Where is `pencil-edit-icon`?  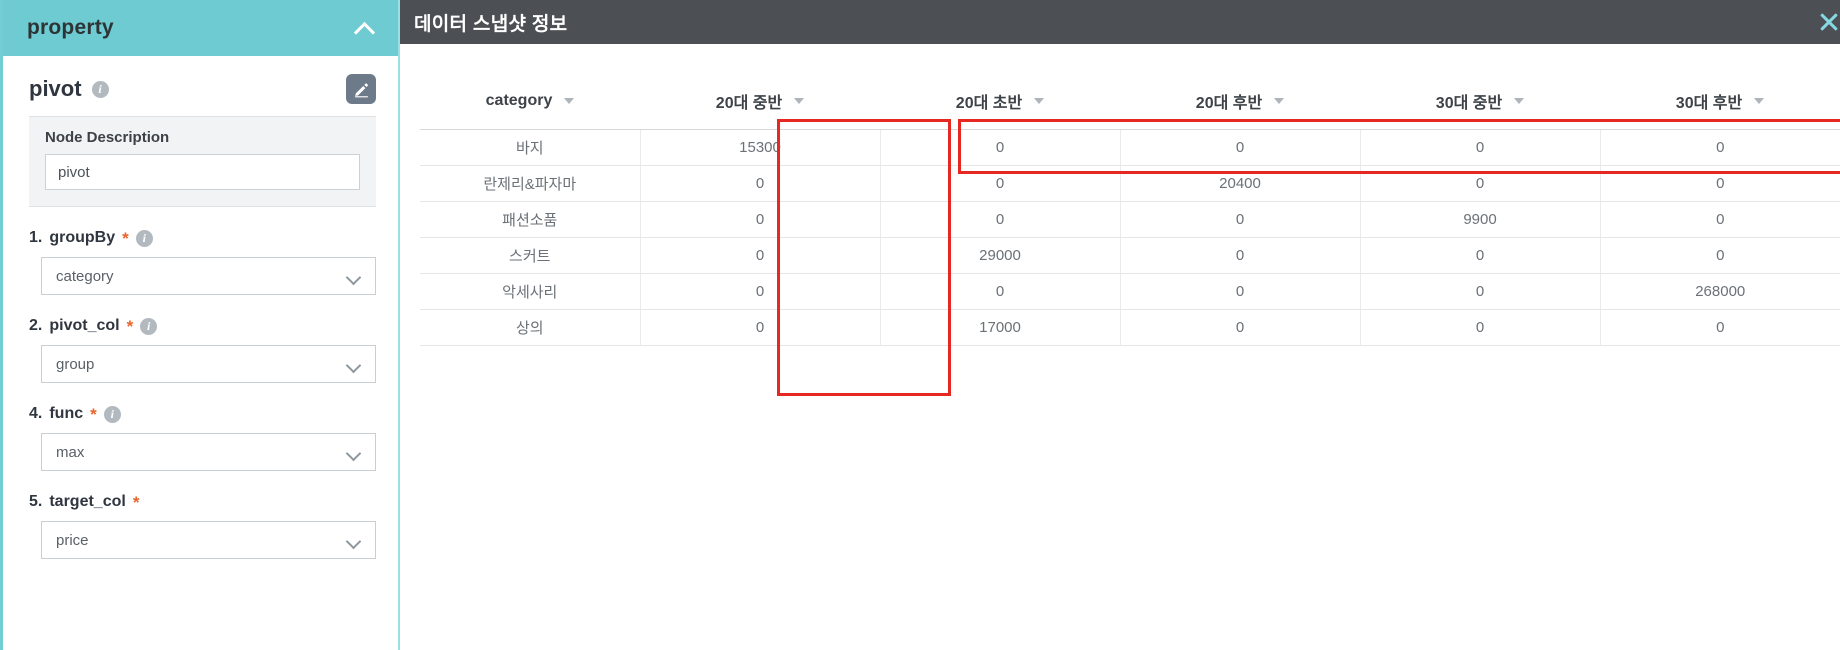
pencil-edit-icon is located at coordinates (361, 89).